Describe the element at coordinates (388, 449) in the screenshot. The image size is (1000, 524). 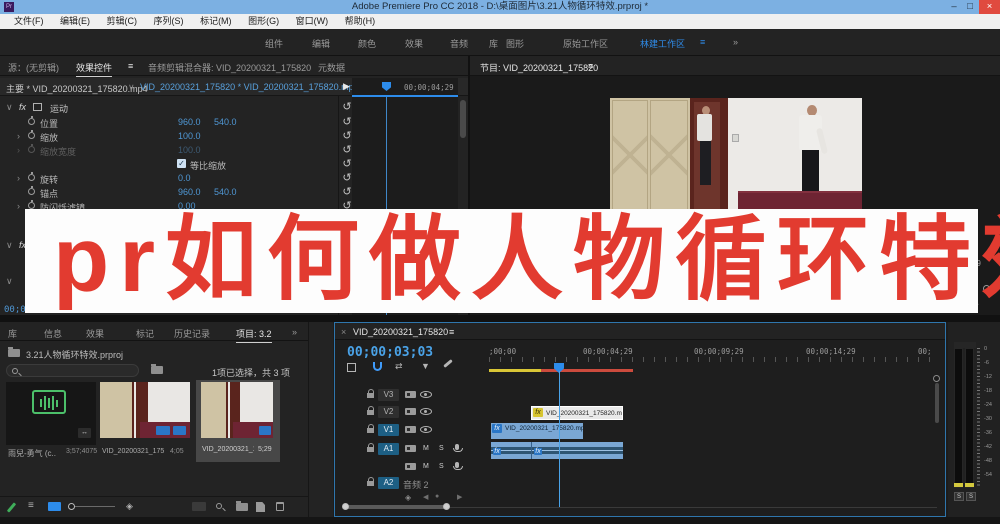
I see `track-name-a1: A1` at that location.